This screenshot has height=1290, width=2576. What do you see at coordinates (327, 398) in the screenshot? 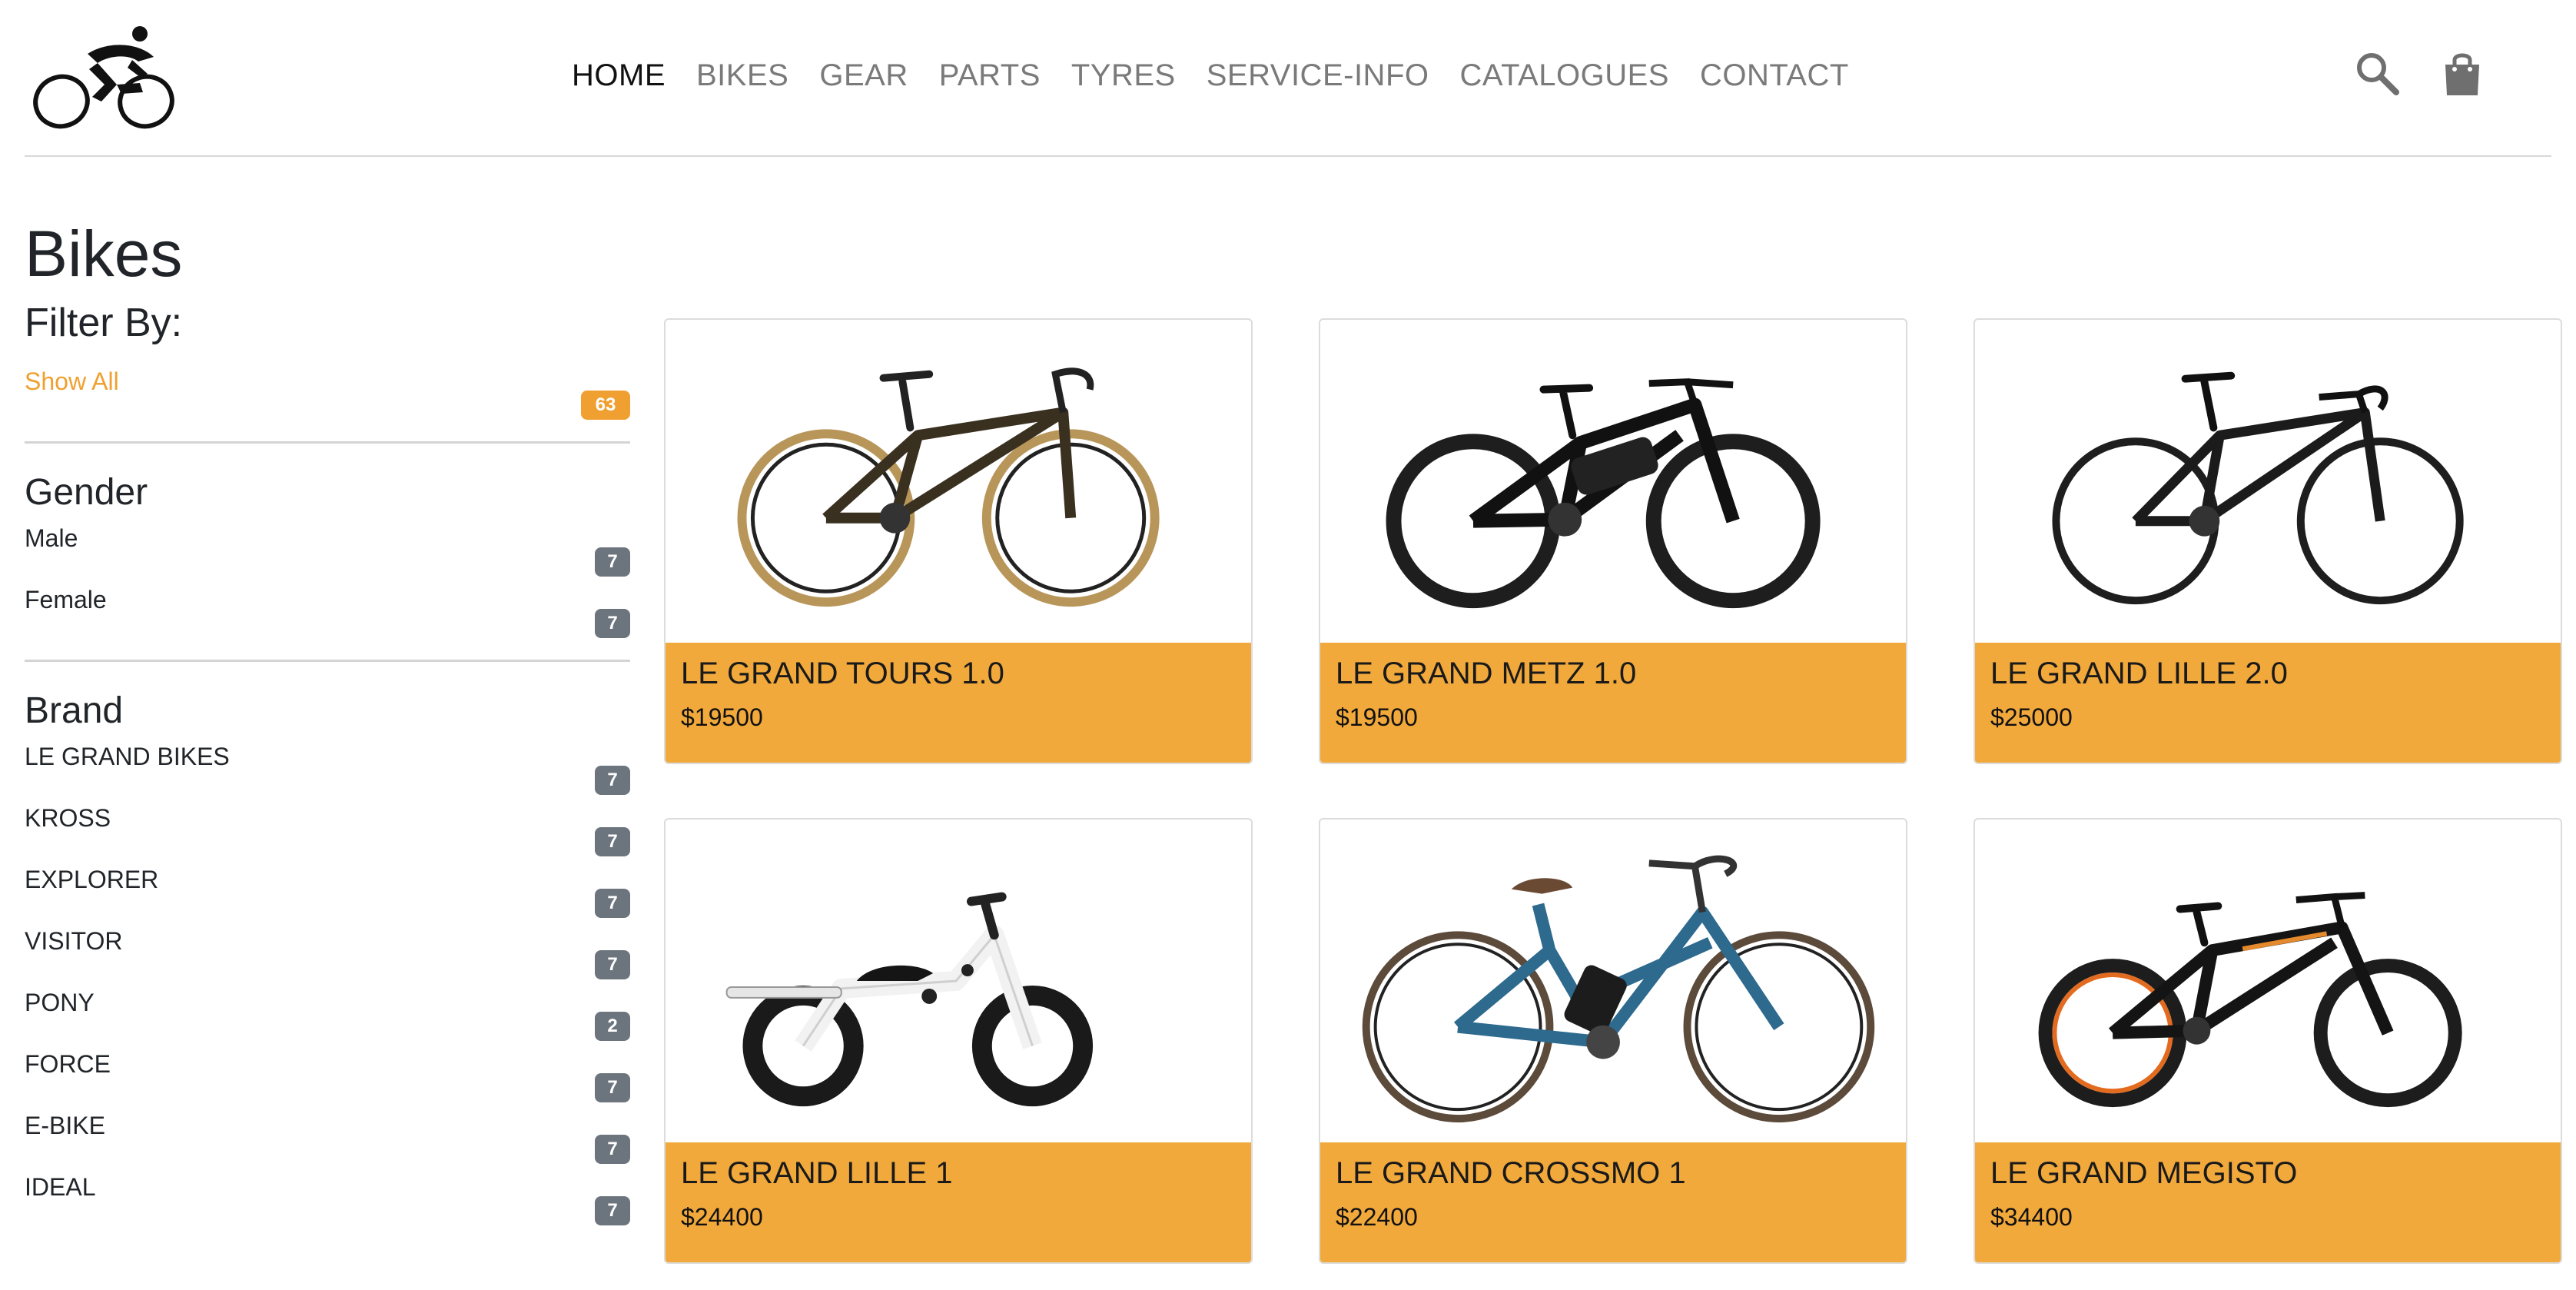
I see `filter-show-all: Show All 63` at bounding box center [327, 398].